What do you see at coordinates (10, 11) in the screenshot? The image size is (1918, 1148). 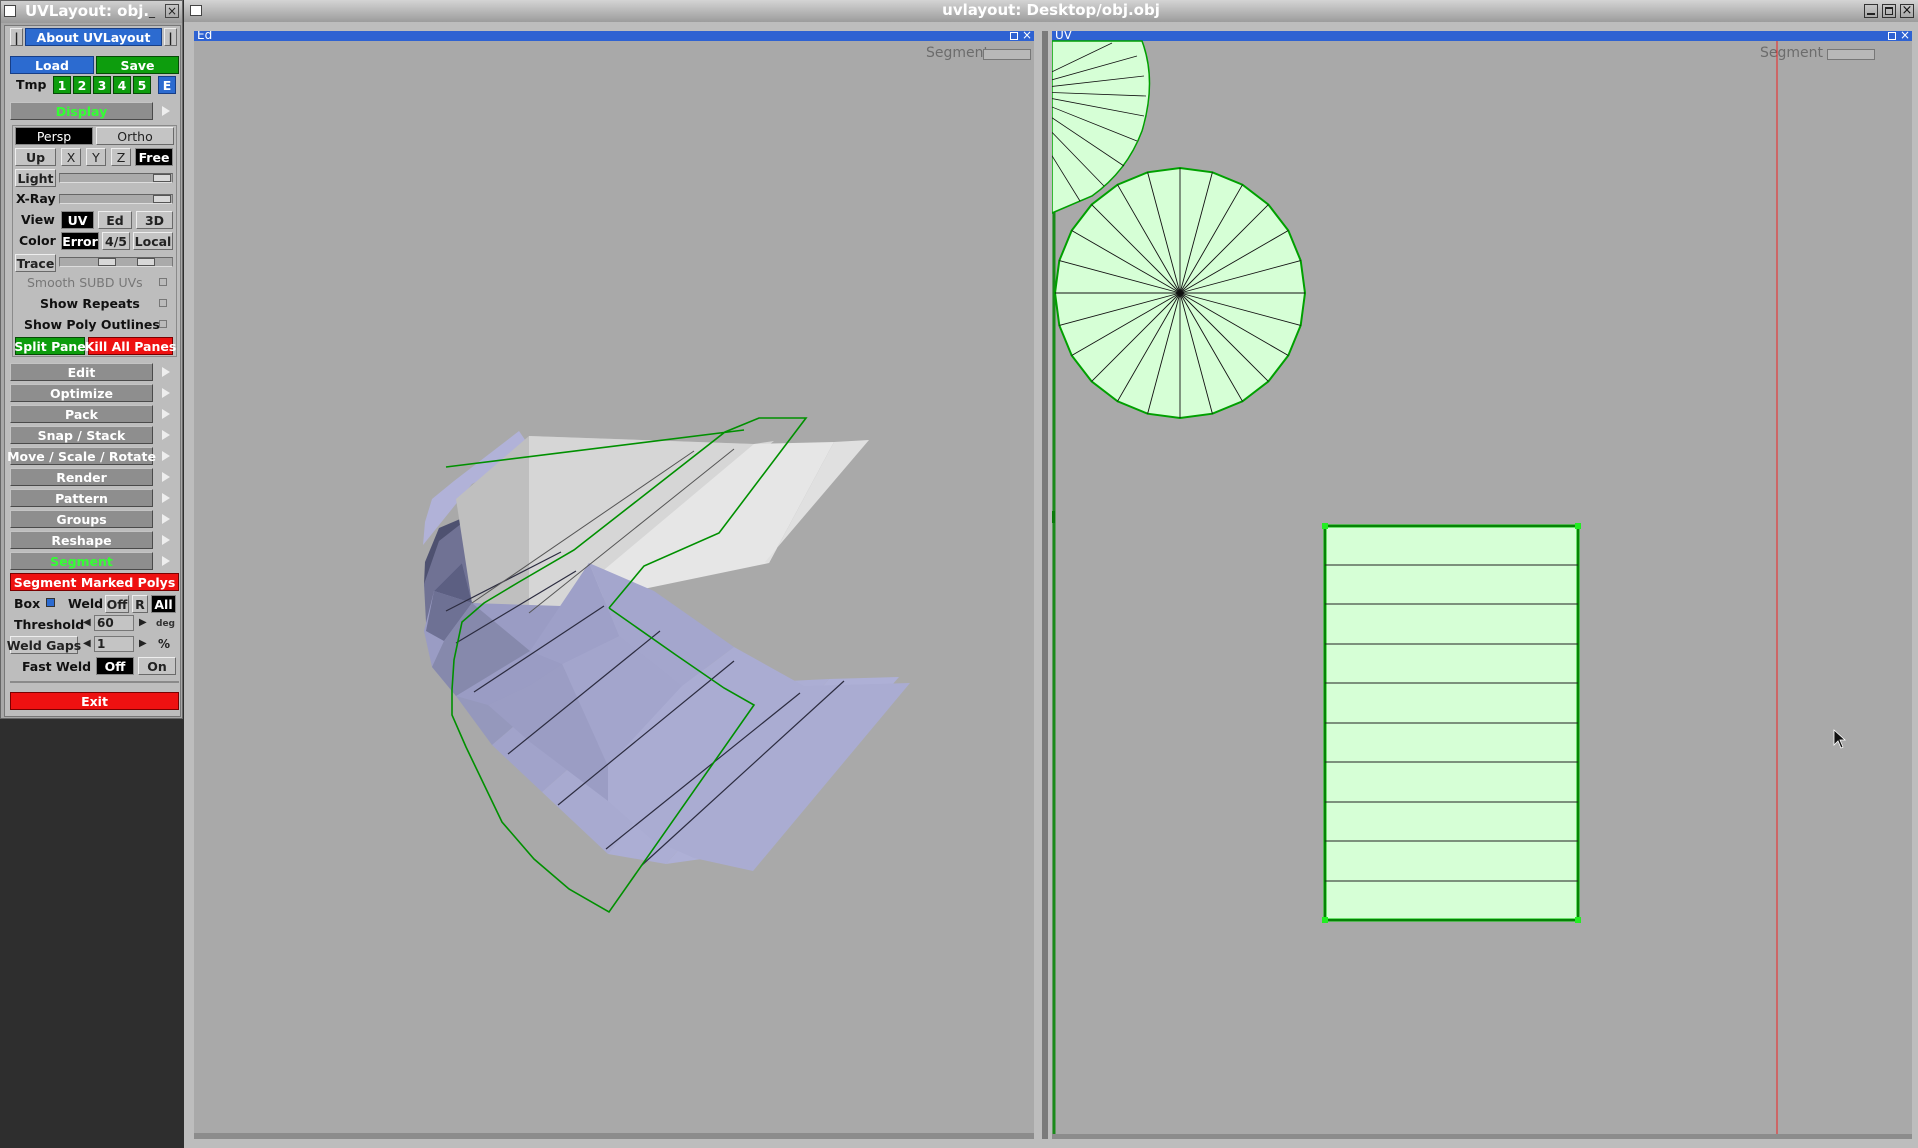 I see `window-menu-icon` at bounding box center [10, 11].